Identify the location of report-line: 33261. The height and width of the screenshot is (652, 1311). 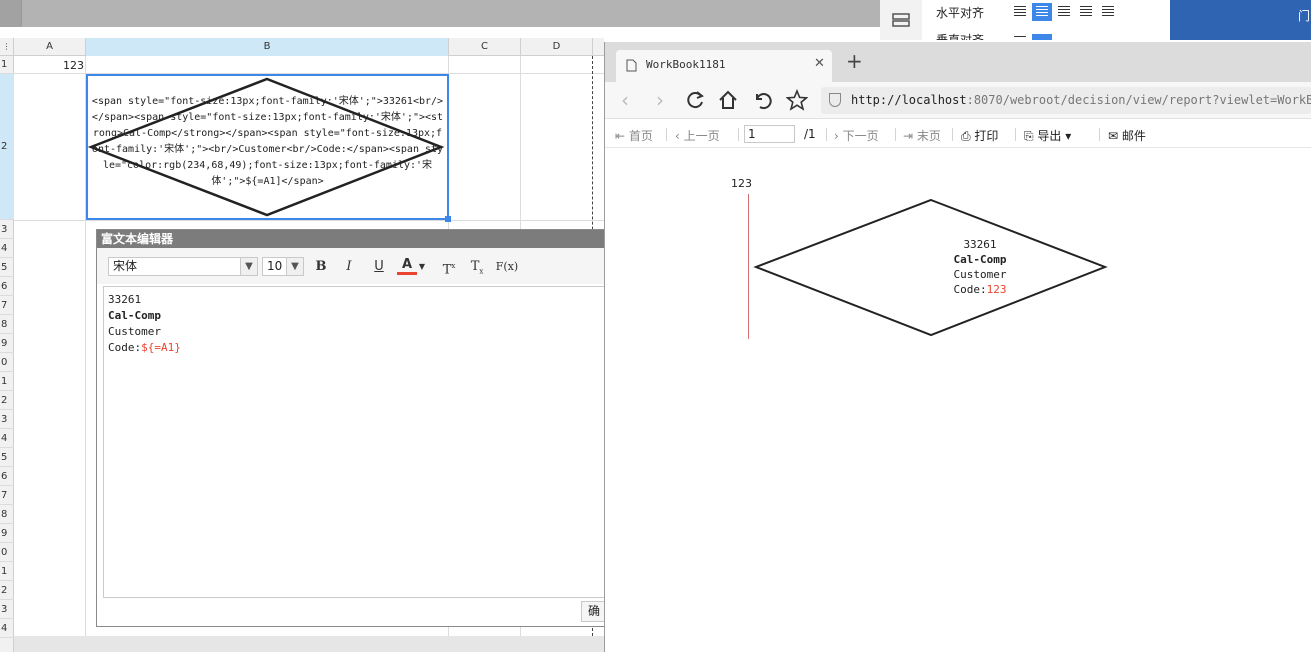
(980, 244).